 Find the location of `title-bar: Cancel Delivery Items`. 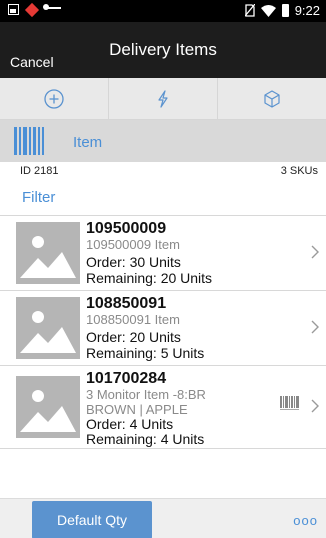

title-bar: Cancel Delivery Items is located at coordinates (163, 50).